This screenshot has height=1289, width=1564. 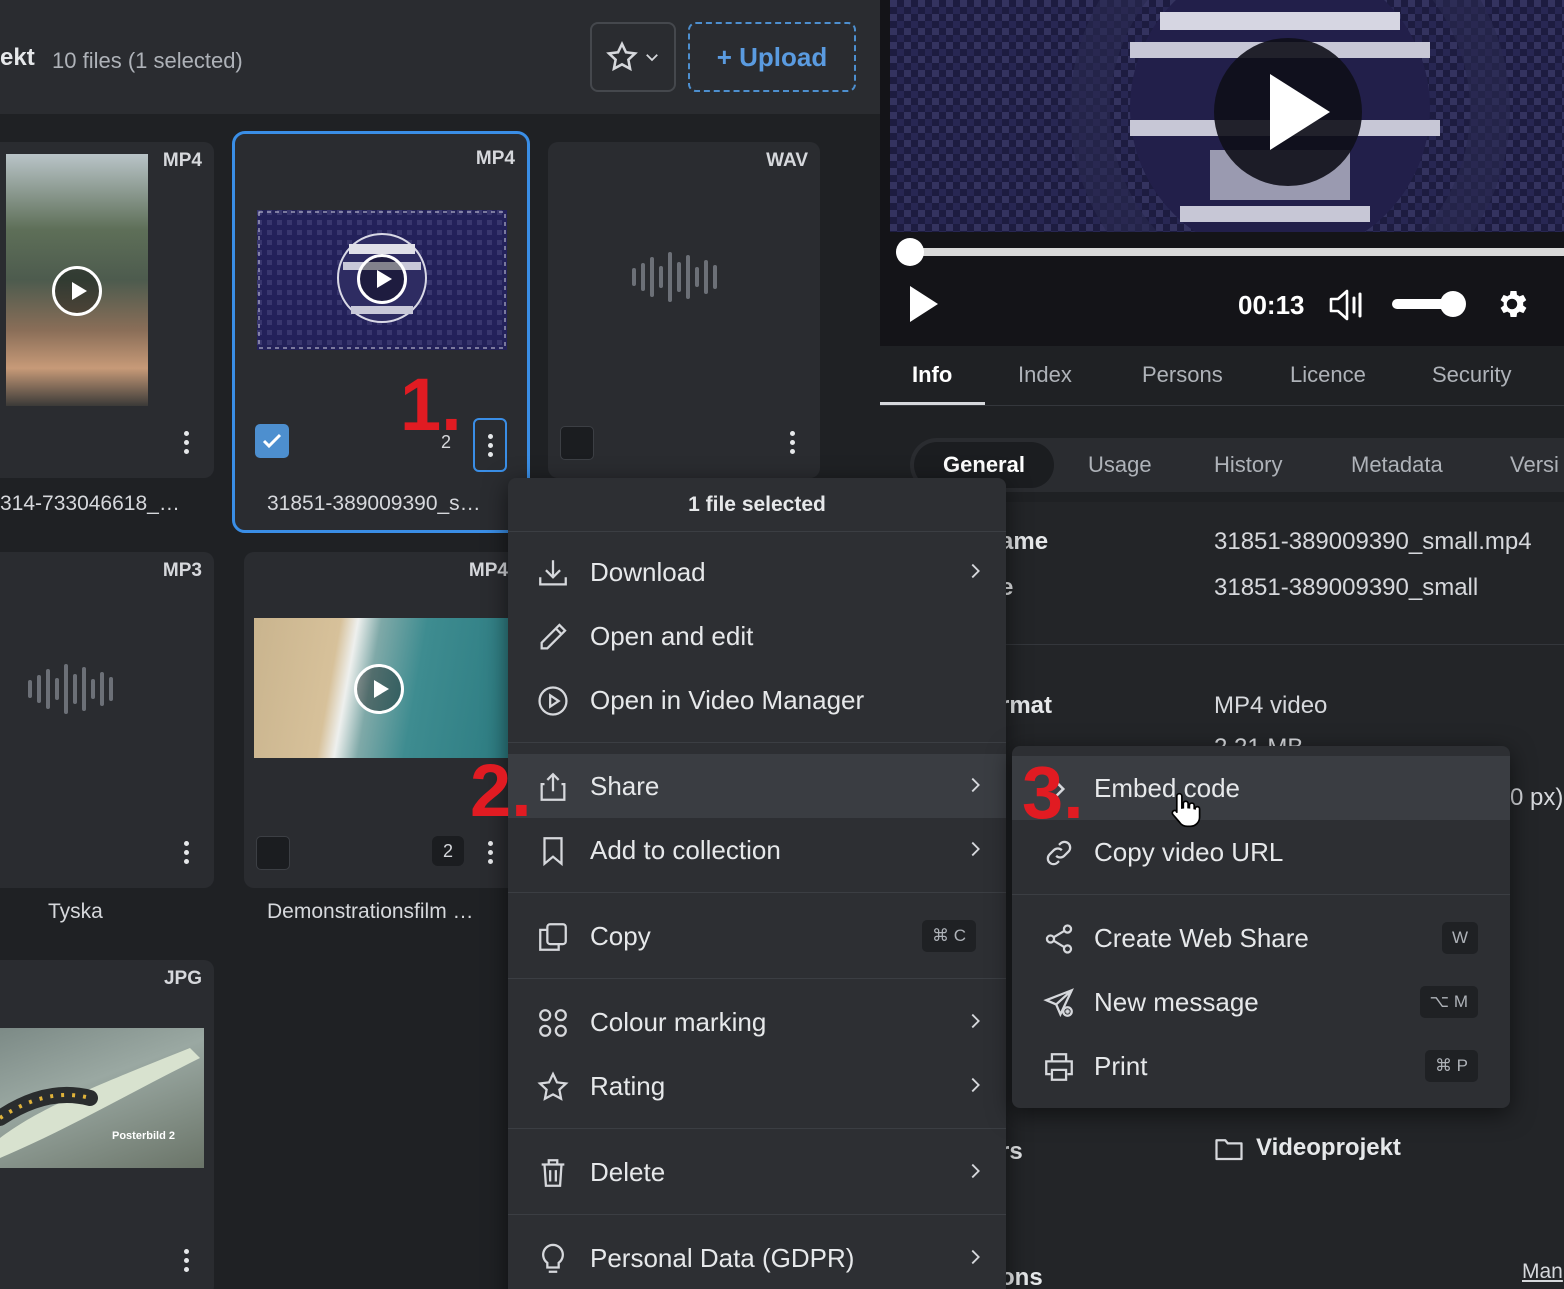 What do you see at coordinates (652, 58) in the screenshot?
I see `chevron-down-icon` at bounding box center [652, 58].